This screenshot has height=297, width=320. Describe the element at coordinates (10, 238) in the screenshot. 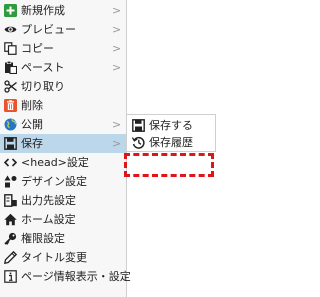

I see `key-icon` at that location.